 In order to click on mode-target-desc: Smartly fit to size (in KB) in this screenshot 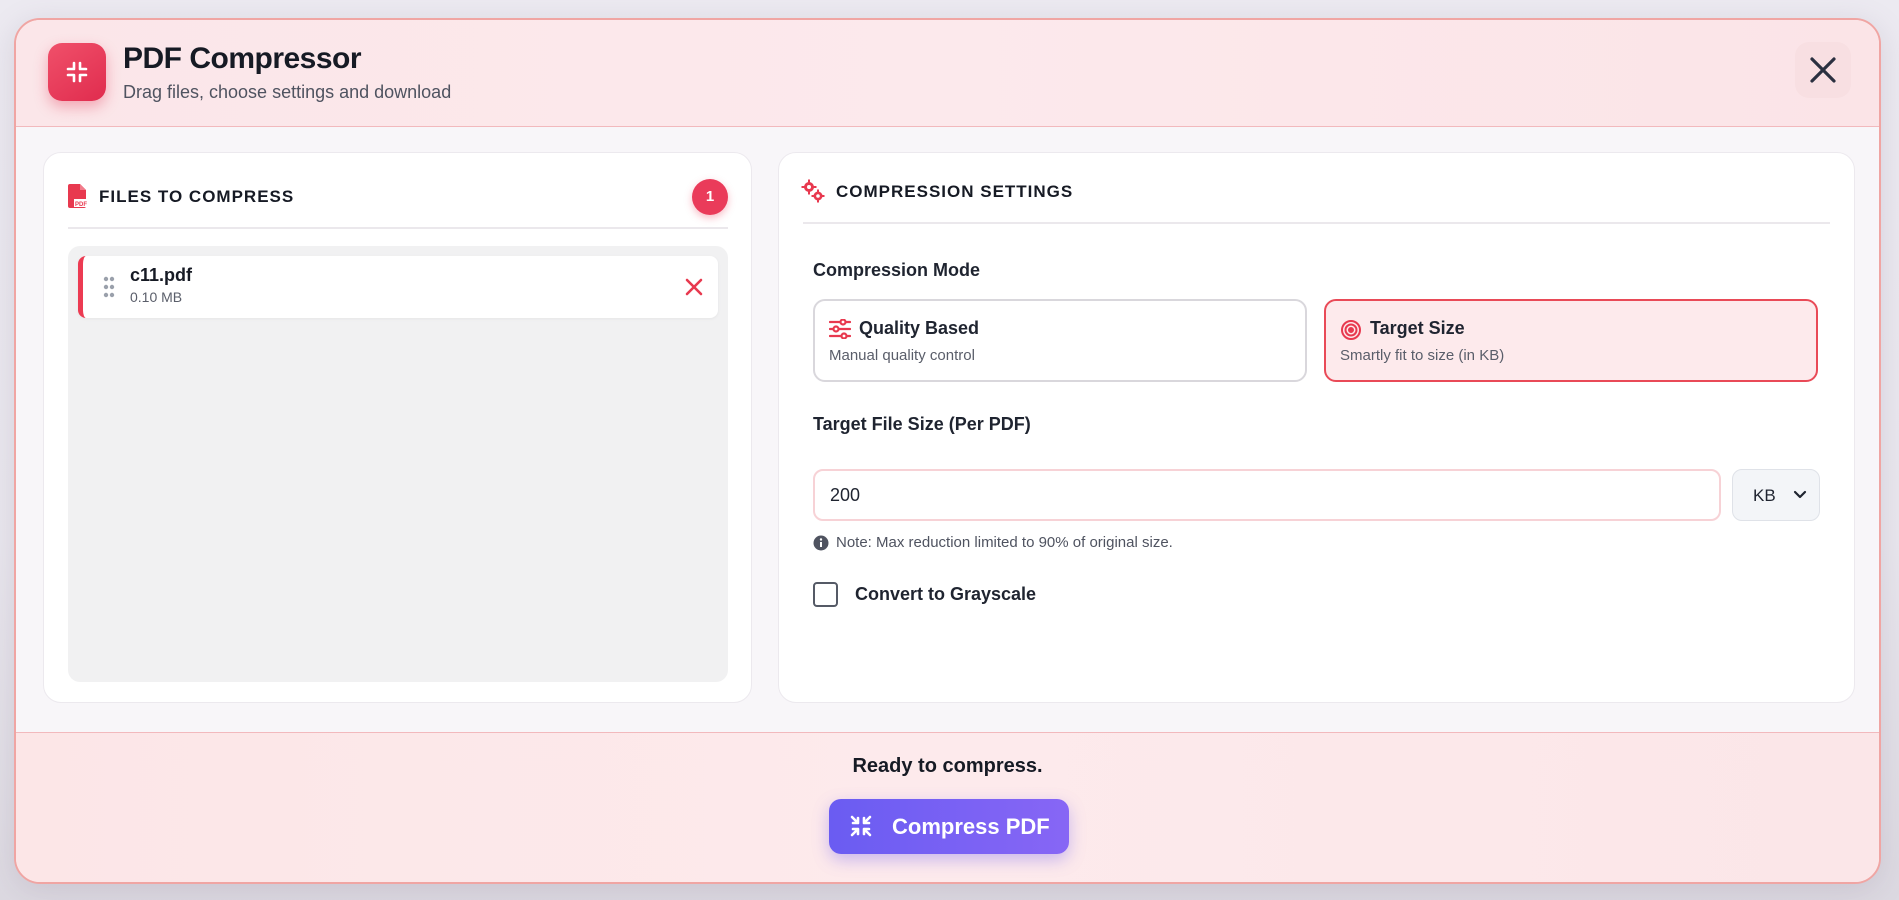, I will do `click(1422, 355)`.